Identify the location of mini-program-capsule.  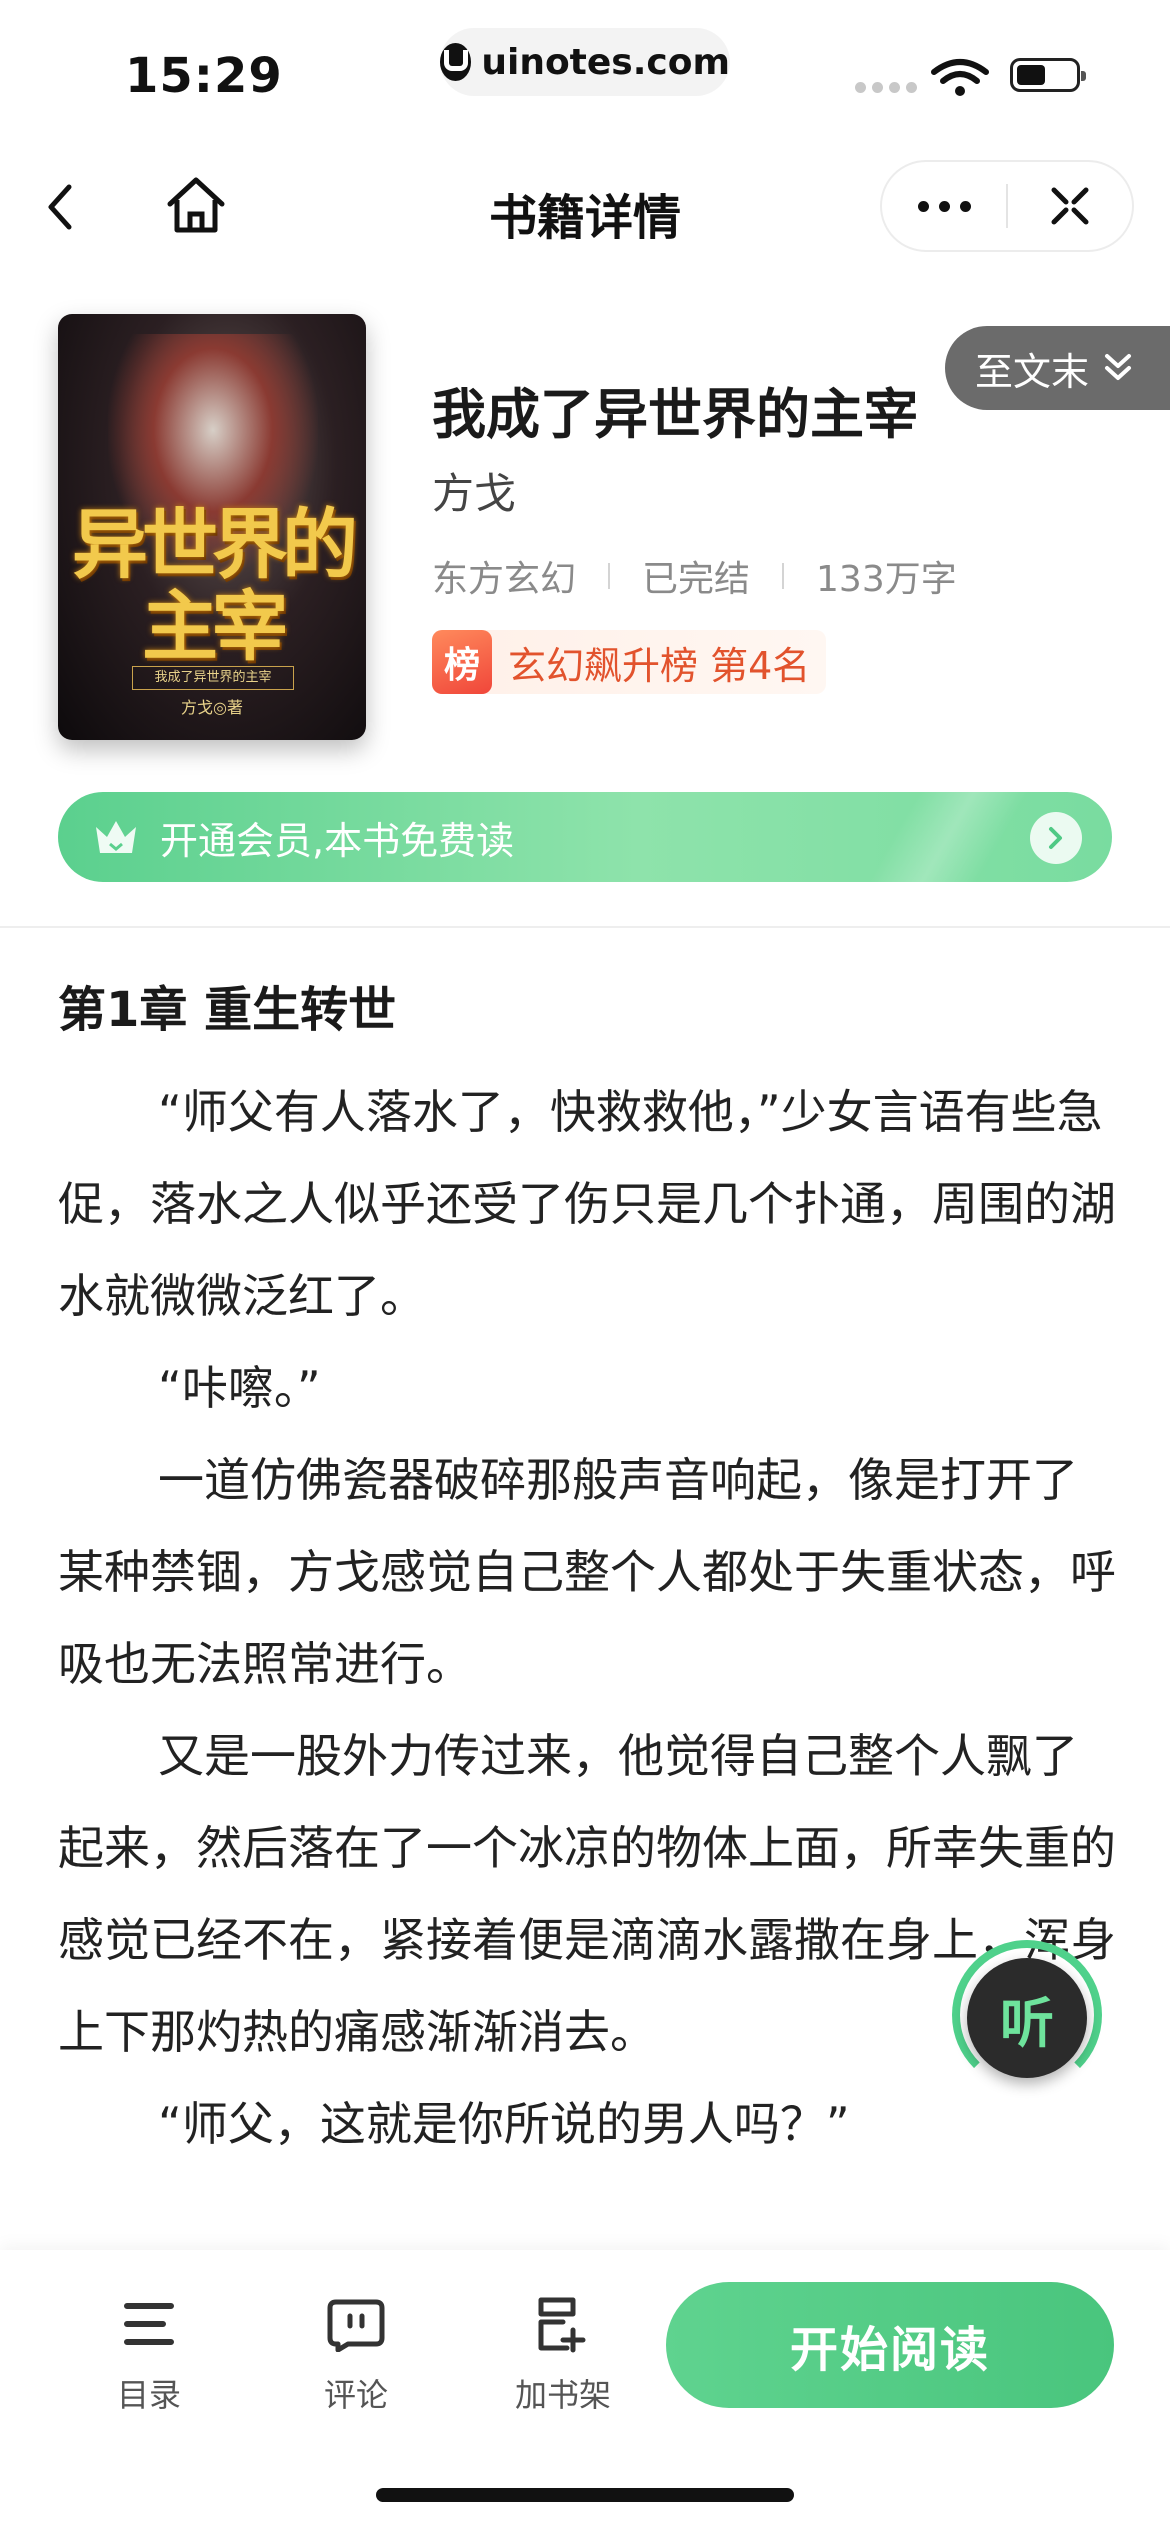
(1007, 206).